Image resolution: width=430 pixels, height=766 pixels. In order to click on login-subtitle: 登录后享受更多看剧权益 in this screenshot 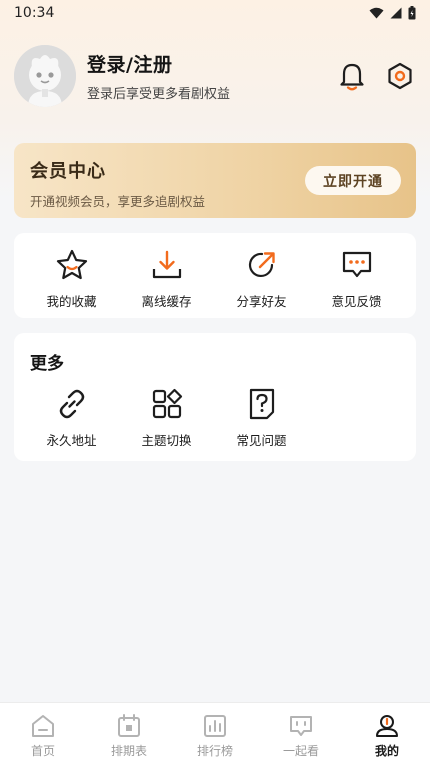, I will do `click(159, 94)`.